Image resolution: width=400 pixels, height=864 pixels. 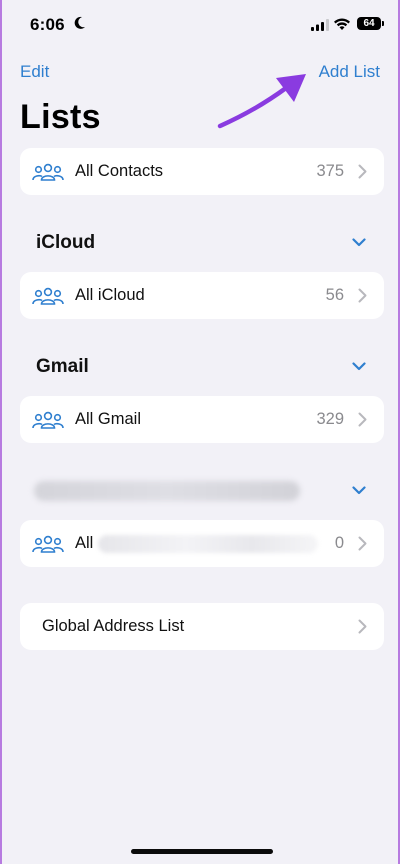 What do you see at coordinates (79, 22) in the screenshot?
I see `moon-icon` at bounding box center [79, 22].